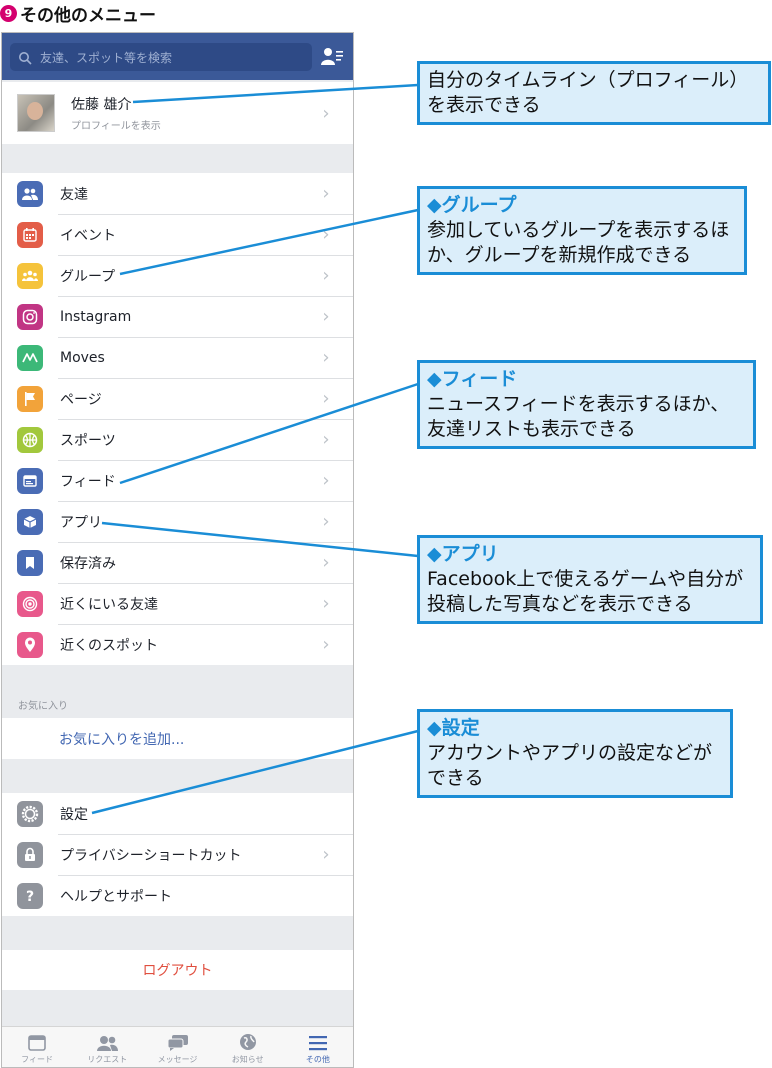 This screenshot has width=772, height=1068. I want to click on friend-list-icon, so click(332, 57).